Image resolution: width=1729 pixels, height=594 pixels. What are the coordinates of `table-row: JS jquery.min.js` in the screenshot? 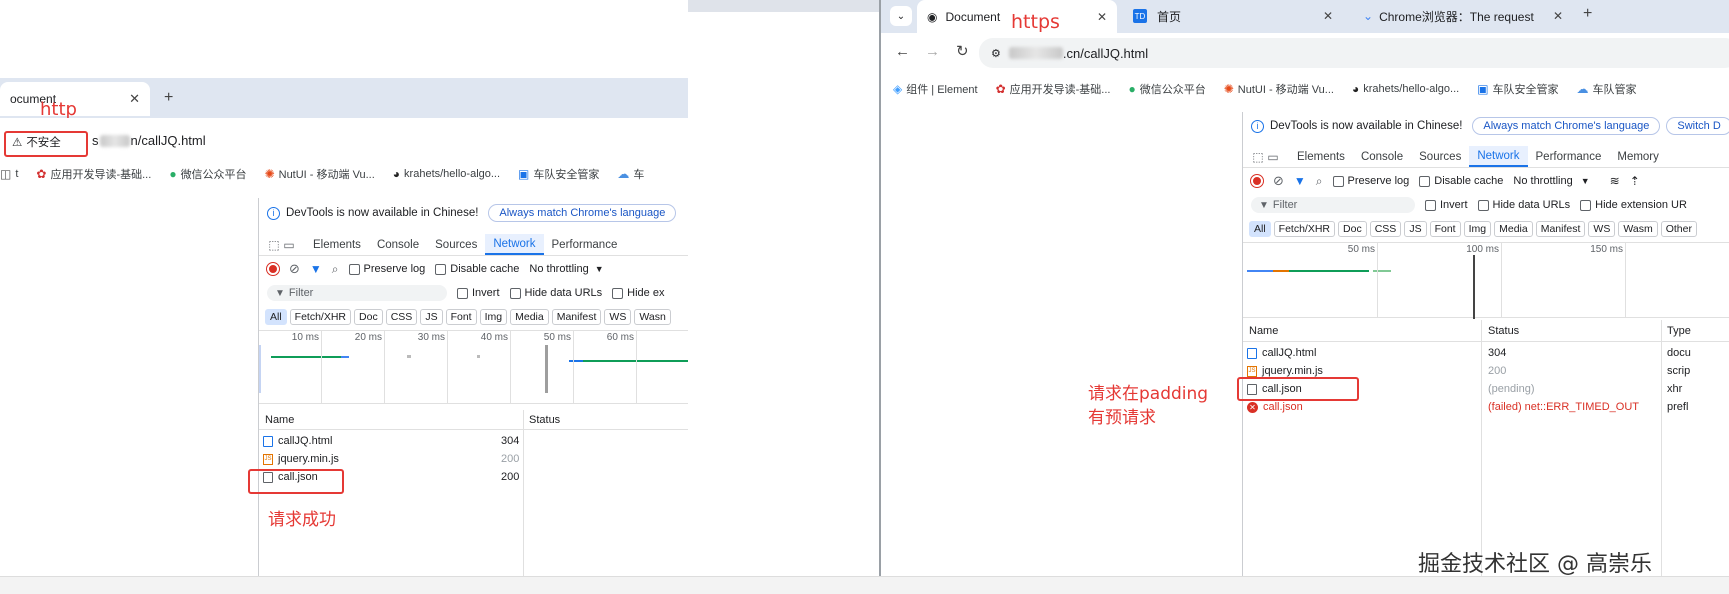 It's located at (301, 459).